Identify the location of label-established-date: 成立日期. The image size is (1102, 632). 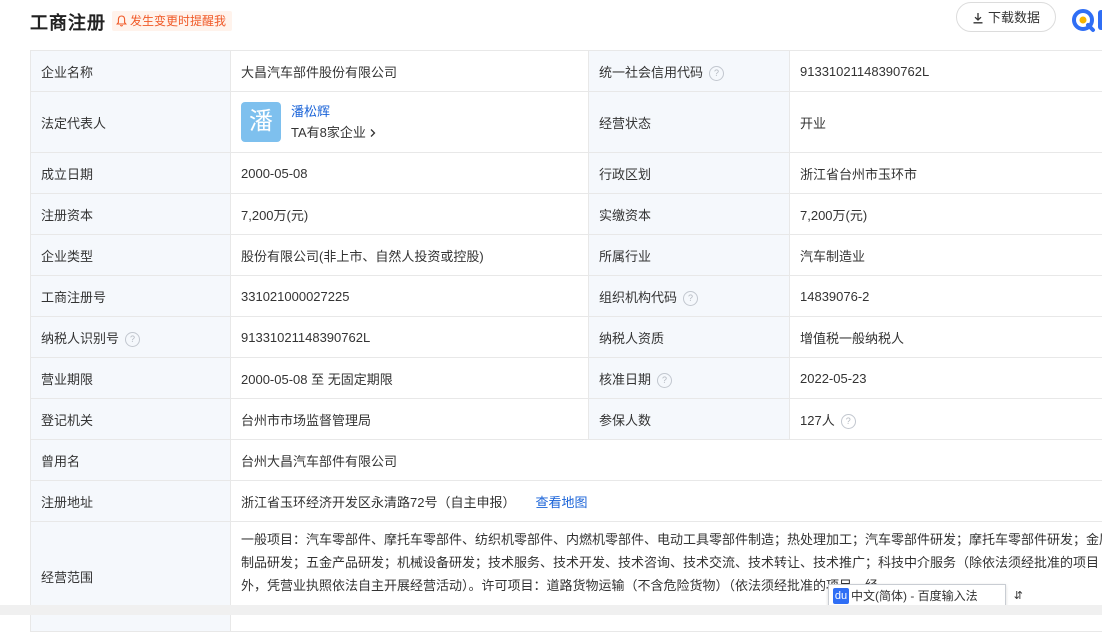
(131, 173).